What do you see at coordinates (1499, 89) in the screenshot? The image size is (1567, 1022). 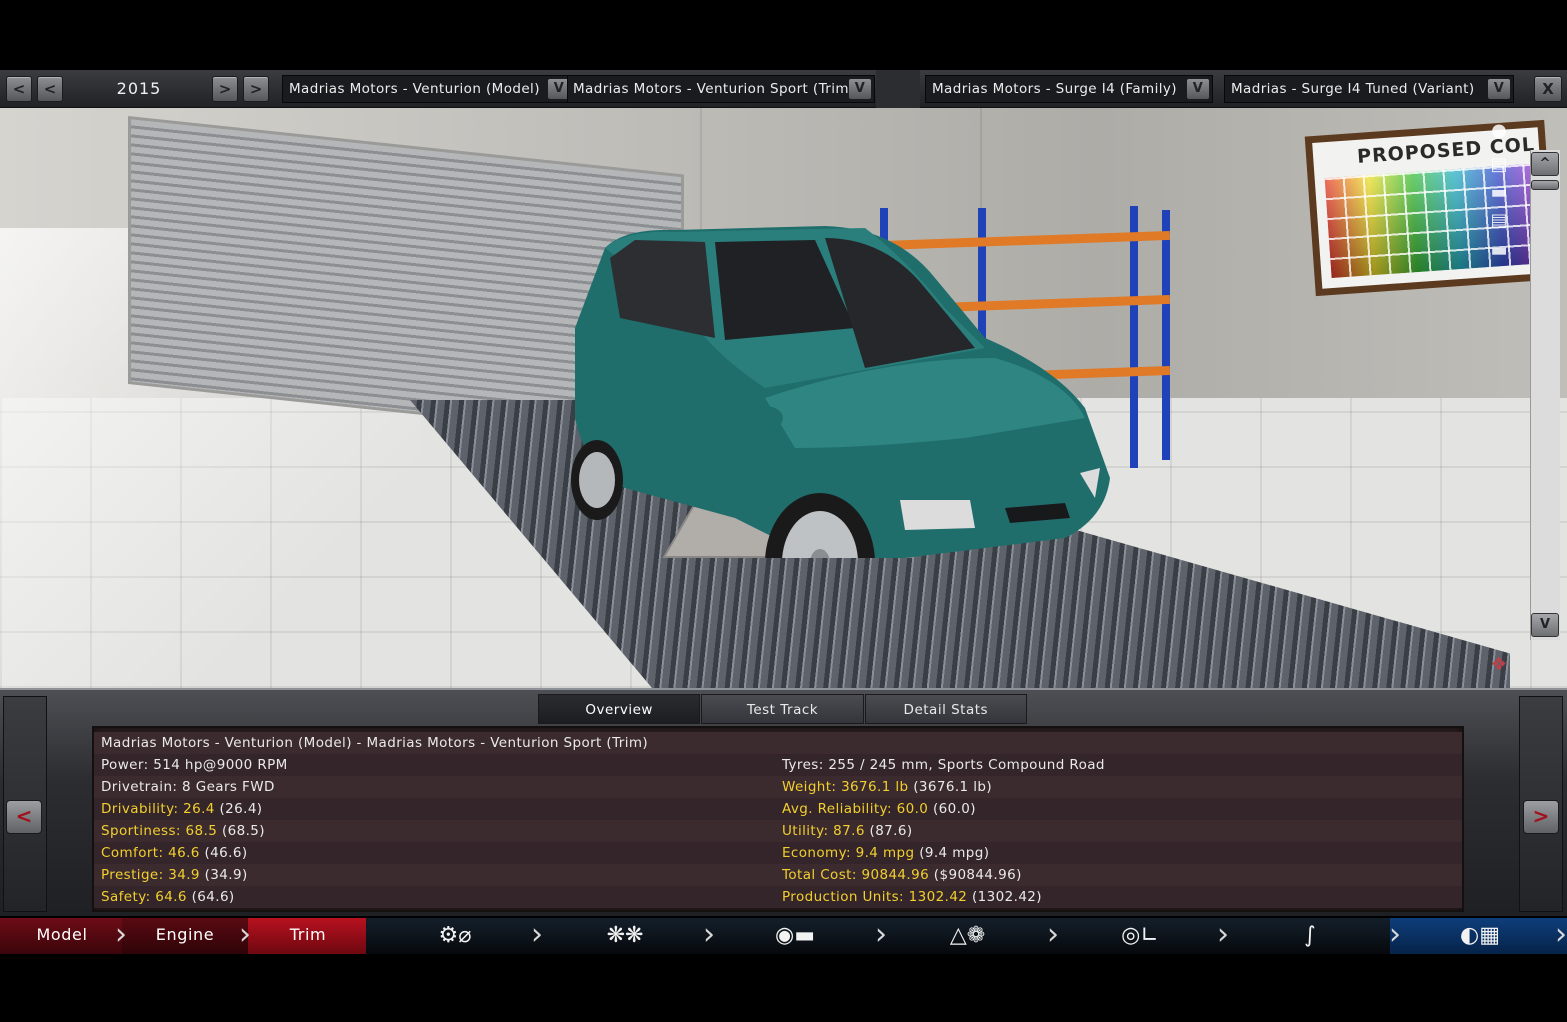 I see `variant-dropdown-arrow: V` at bounding box center [1499, 89].